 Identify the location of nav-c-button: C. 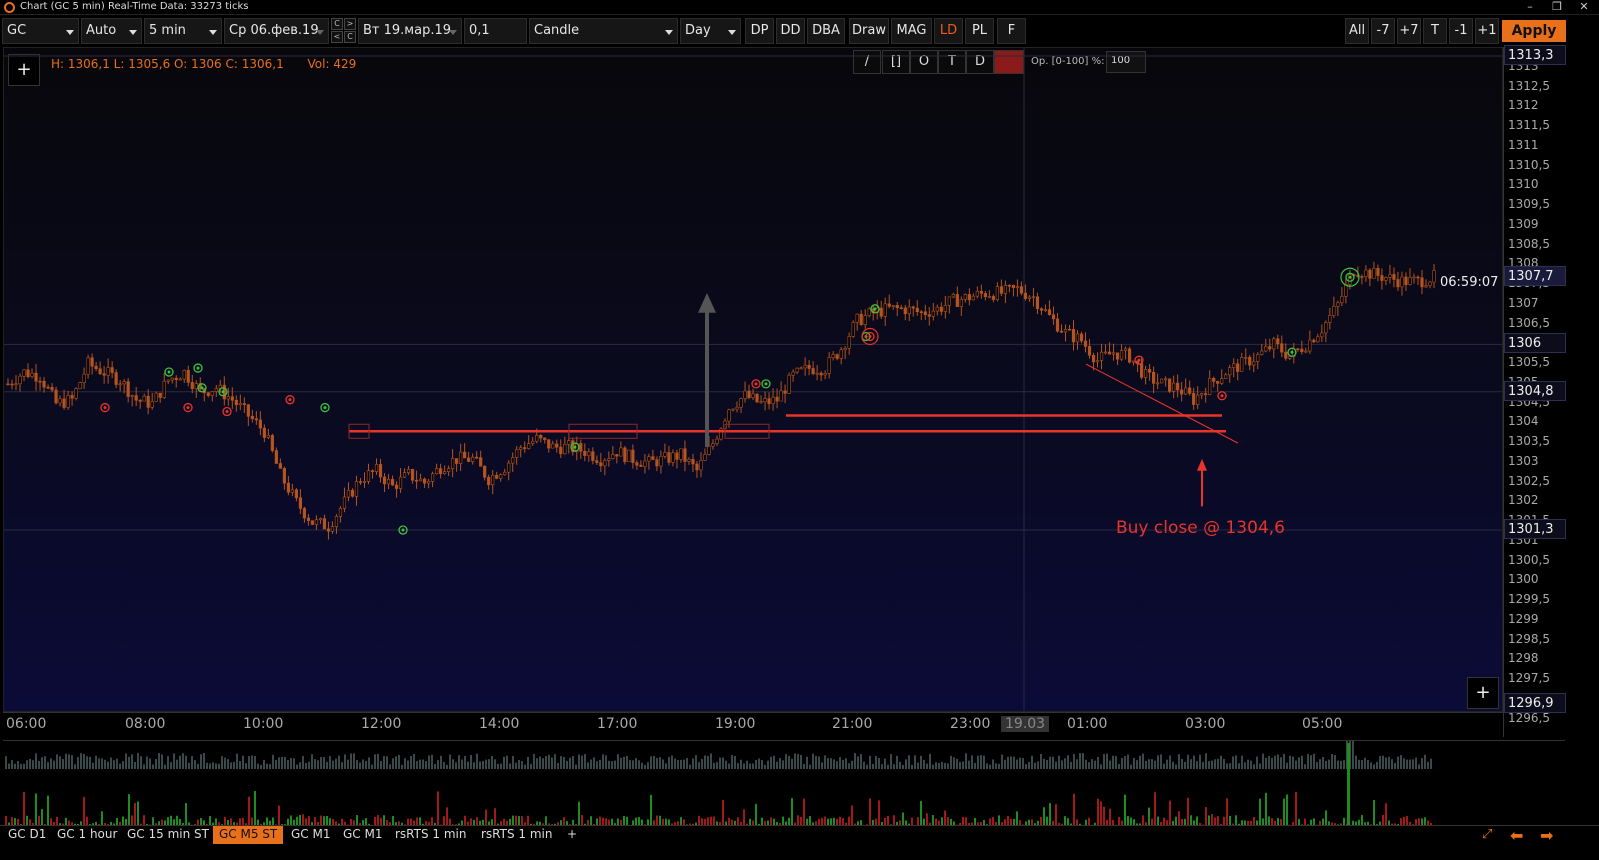
(337, 24).